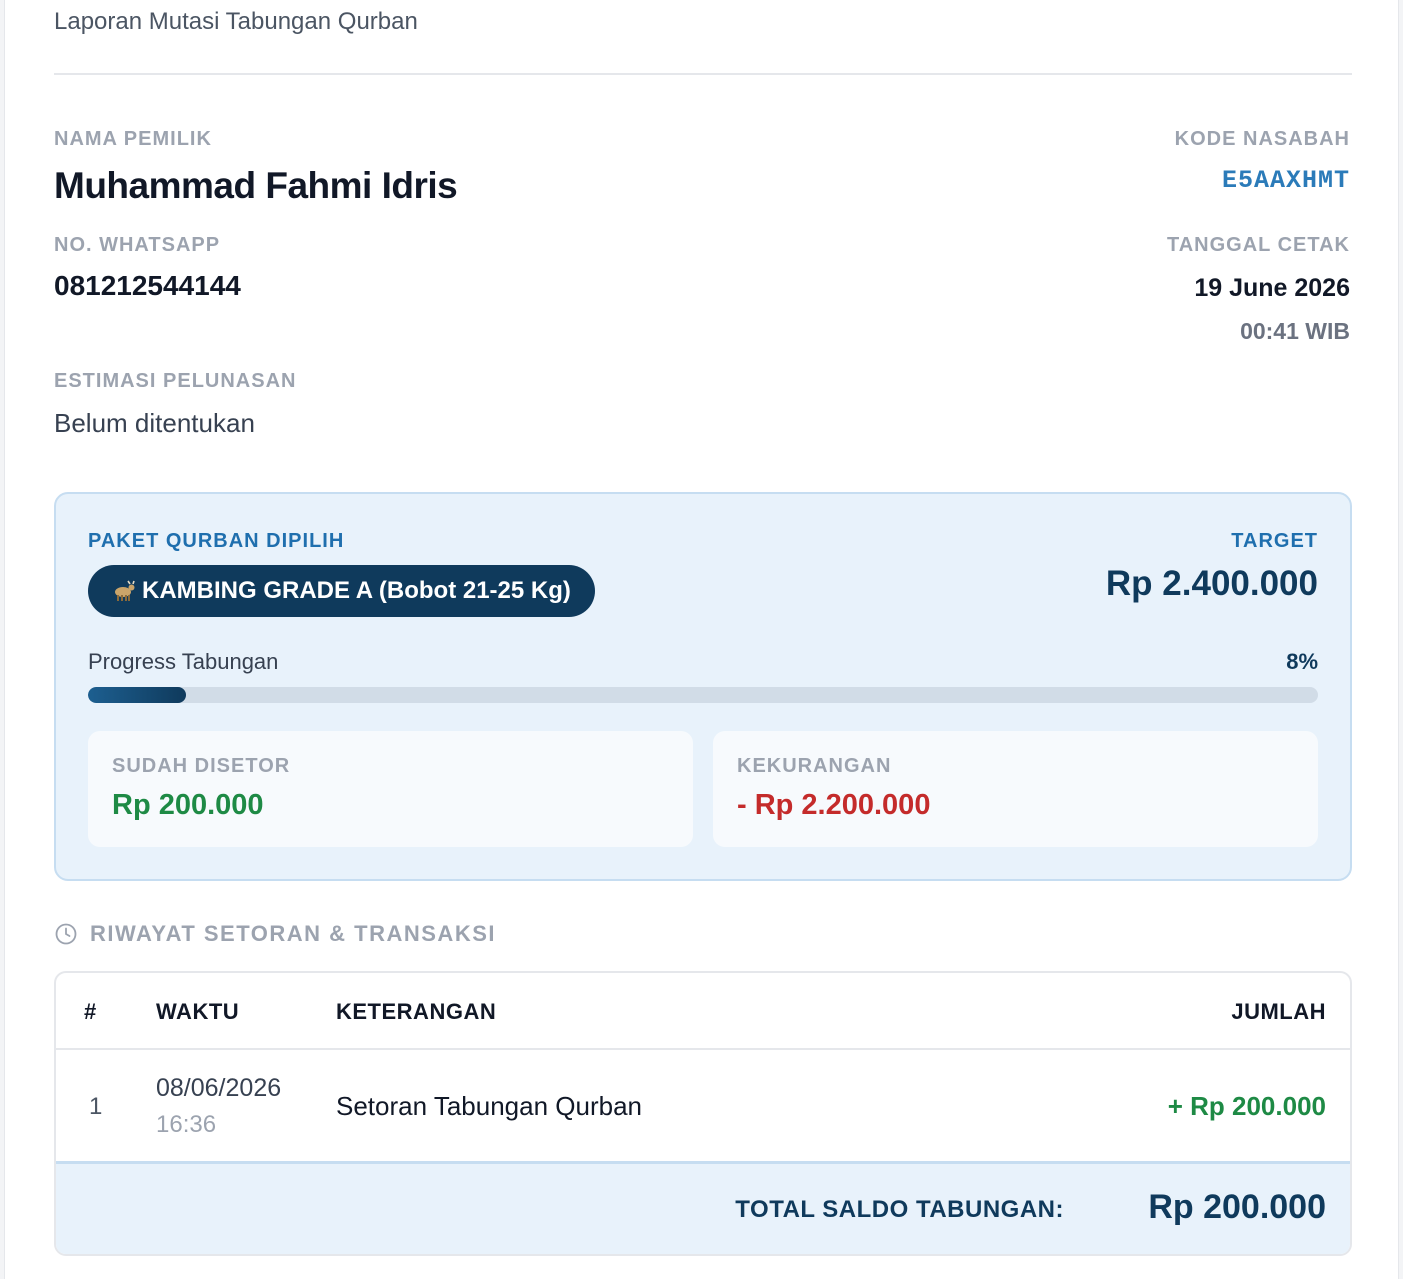 This screenshot has height=1279, width=1403. Describe the element at coordinates (293, 933) in the screenshot. I see `history-title: RIWAYAT SETORAN & TRANSAKSI` at that location.